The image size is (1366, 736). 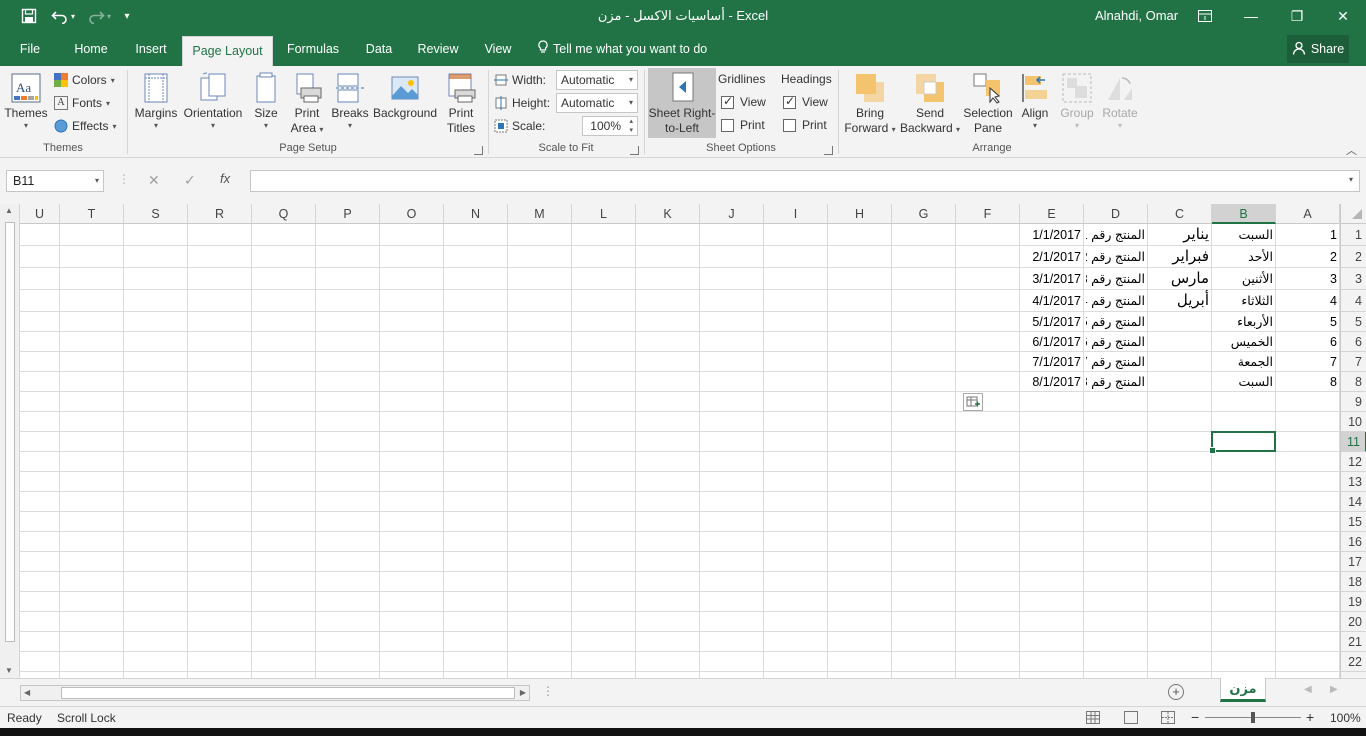 What do you see at coordinates (1307, 362) in the screenshot?
I see `cell-a7: 7` at bounding box center [1307, 362].